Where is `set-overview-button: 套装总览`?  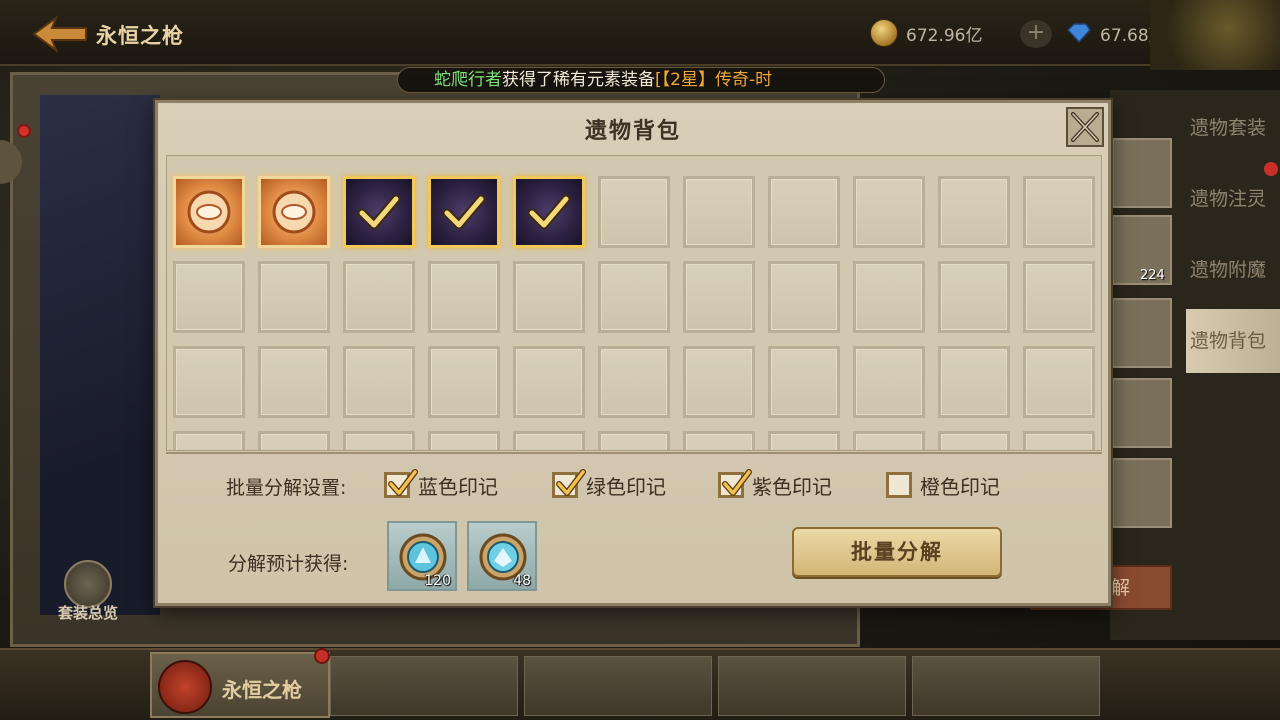
set-overview-button: 套装总览 is located at coordinates (88, 595).